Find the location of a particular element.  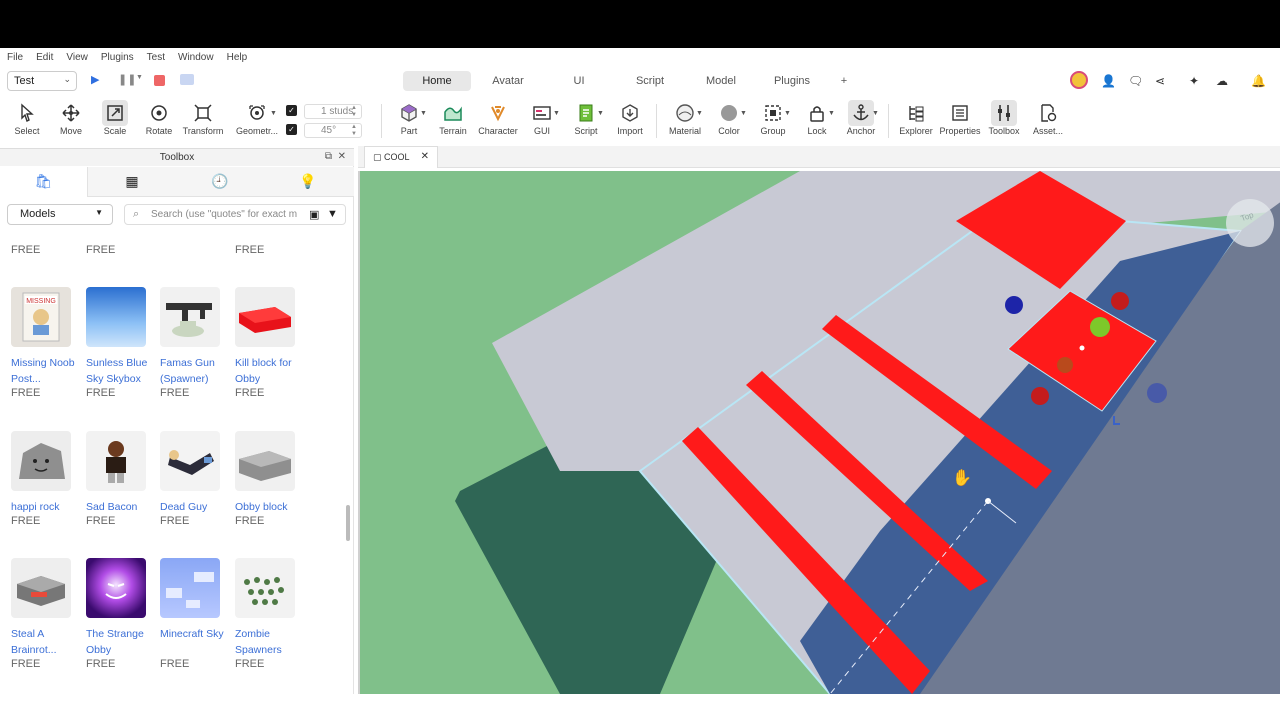

asset-name: Famas Gun (Spawner) is located at coordinates (195, 371).